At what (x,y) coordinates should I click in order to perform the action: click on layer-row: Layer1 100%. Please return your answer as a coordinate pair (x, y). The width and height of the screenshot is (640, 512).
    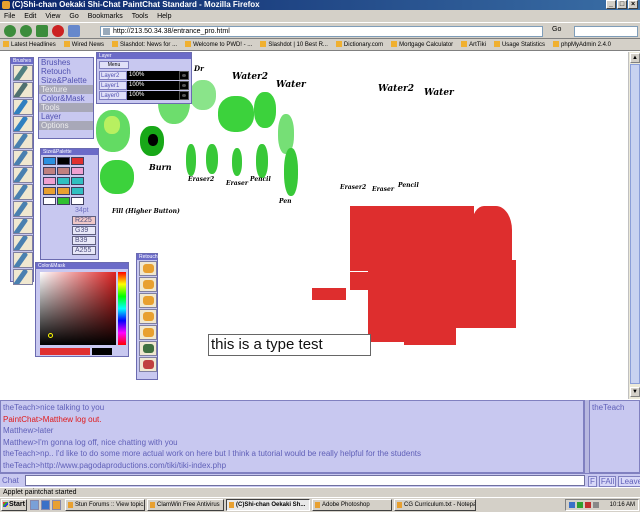
    Looking at the image, I should click on (145, 85).